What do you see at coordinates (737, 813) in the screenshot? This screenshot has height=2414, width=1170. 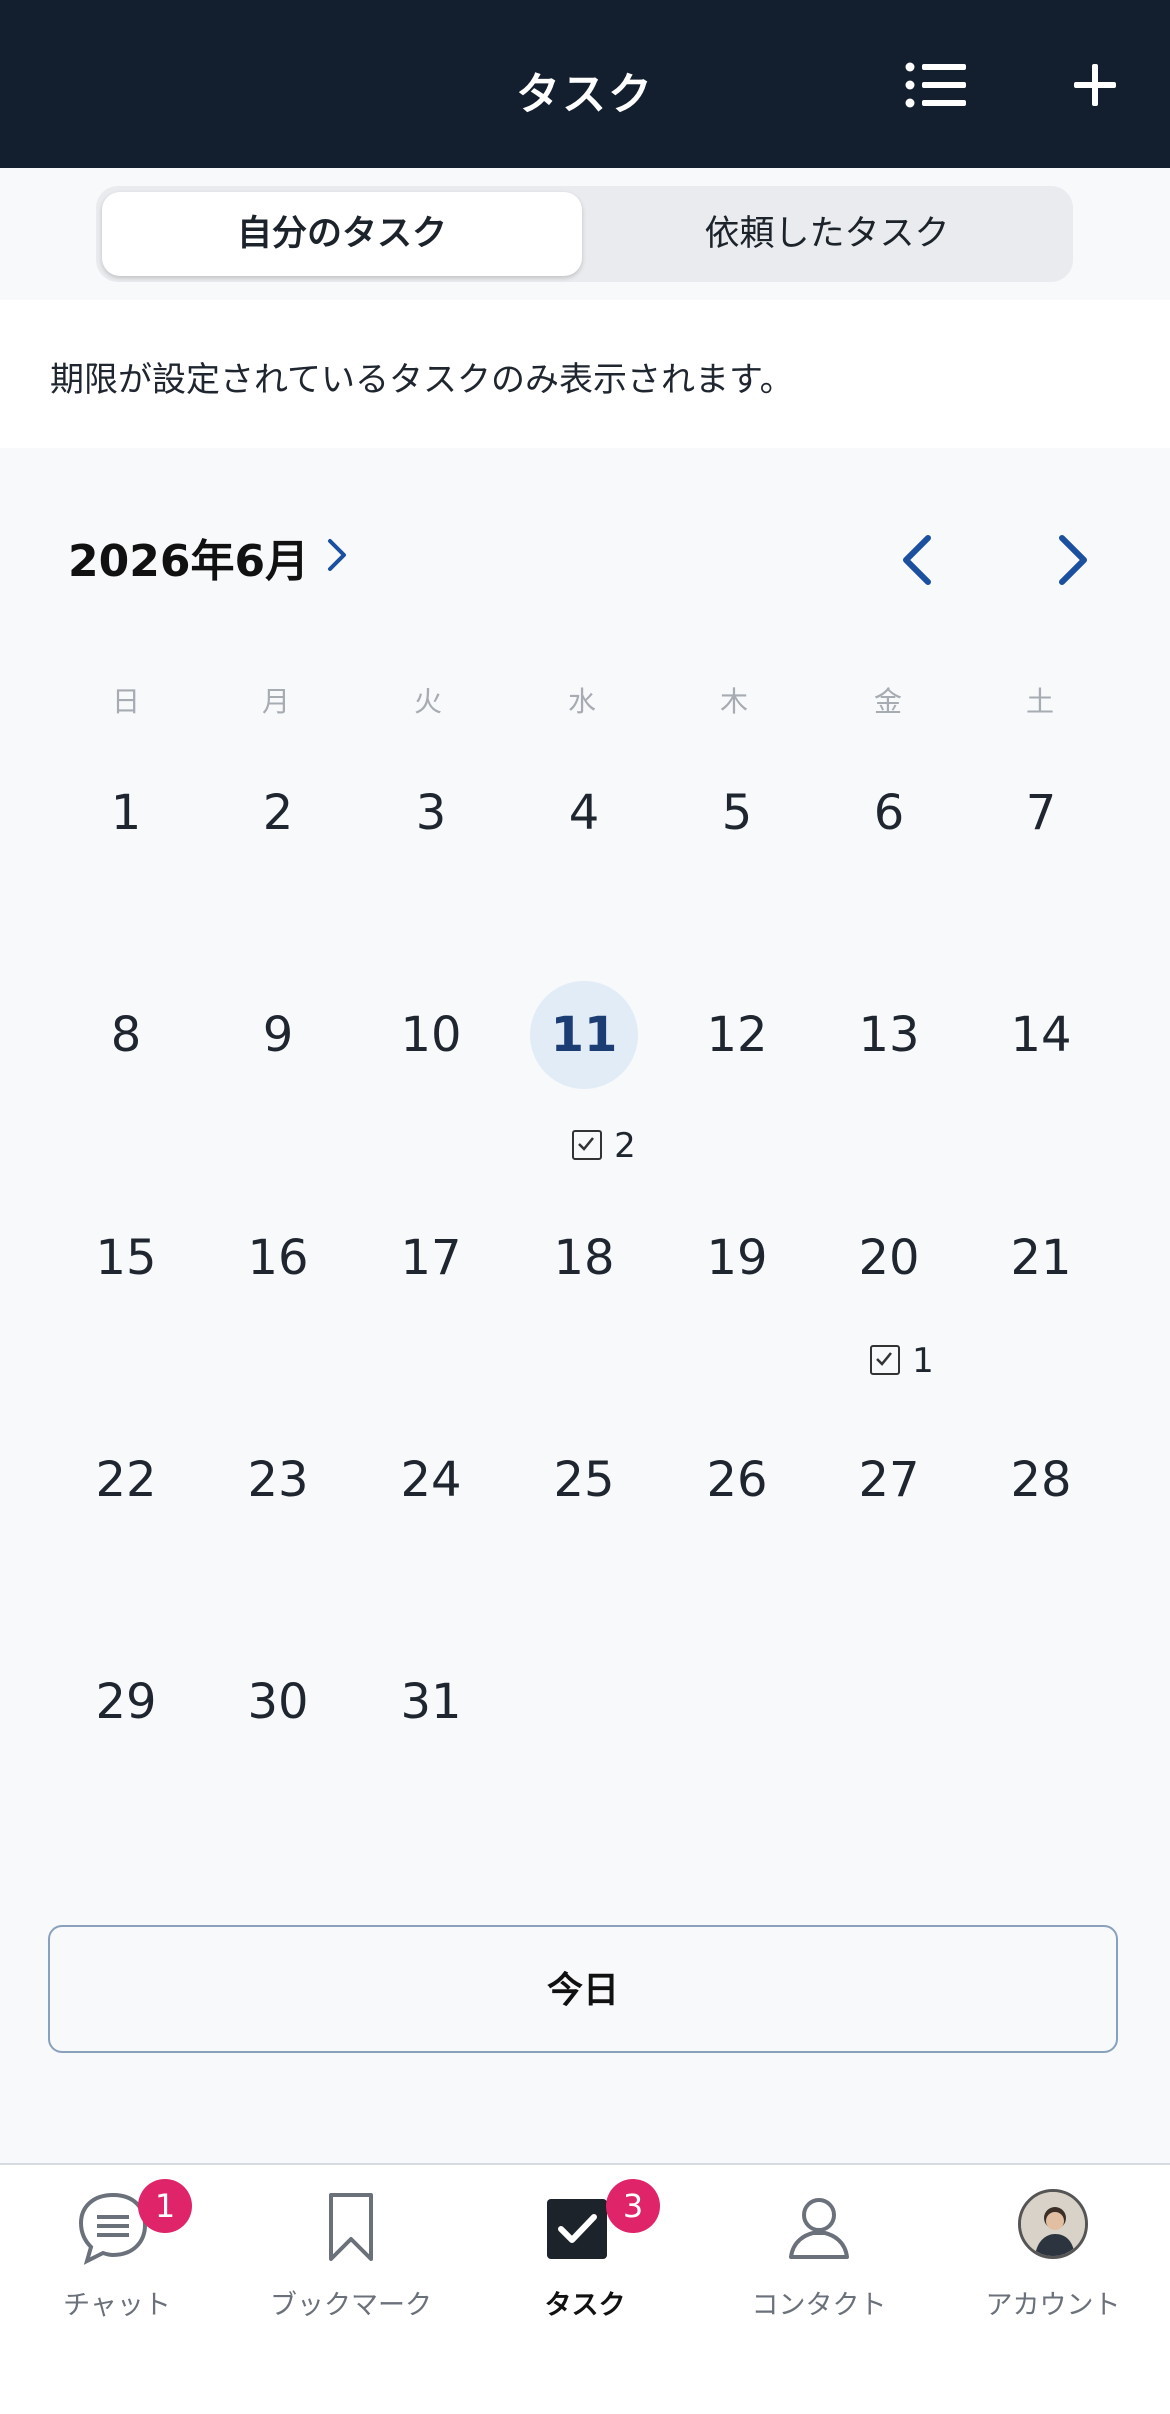 I see `calendar-day: 5` at bounding box center [737, 813].